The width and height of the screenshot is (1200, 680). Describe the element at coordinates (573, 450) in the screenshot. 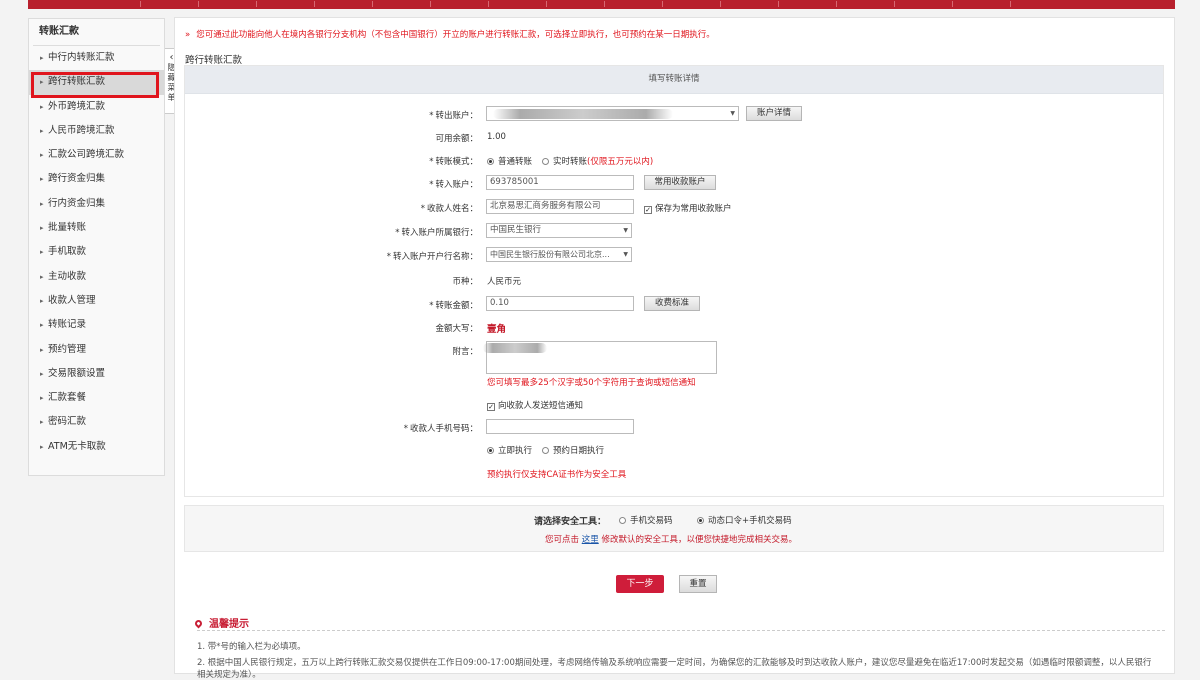

I see `exec-later-radio: 预约日期执行` at that location.